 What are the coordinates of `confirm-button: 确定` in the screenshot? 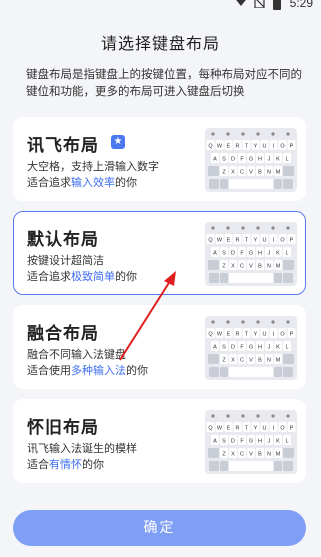 It's located at (159, 528).